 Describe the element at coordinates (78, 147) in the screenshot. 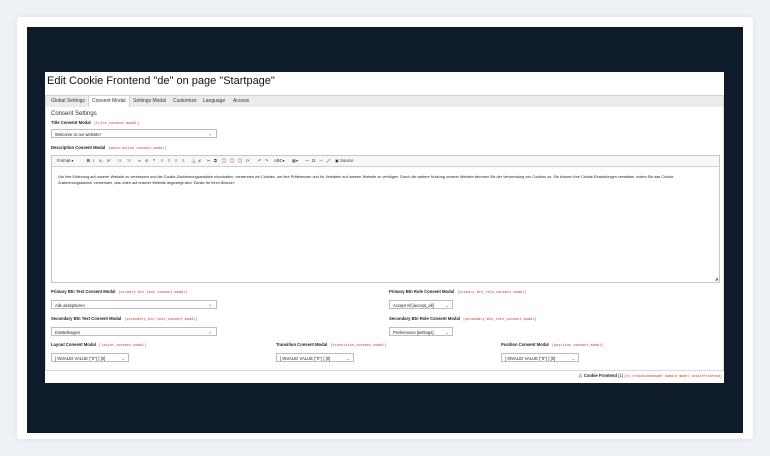

I see `description-label-text: Description Consent Modal` at that location.